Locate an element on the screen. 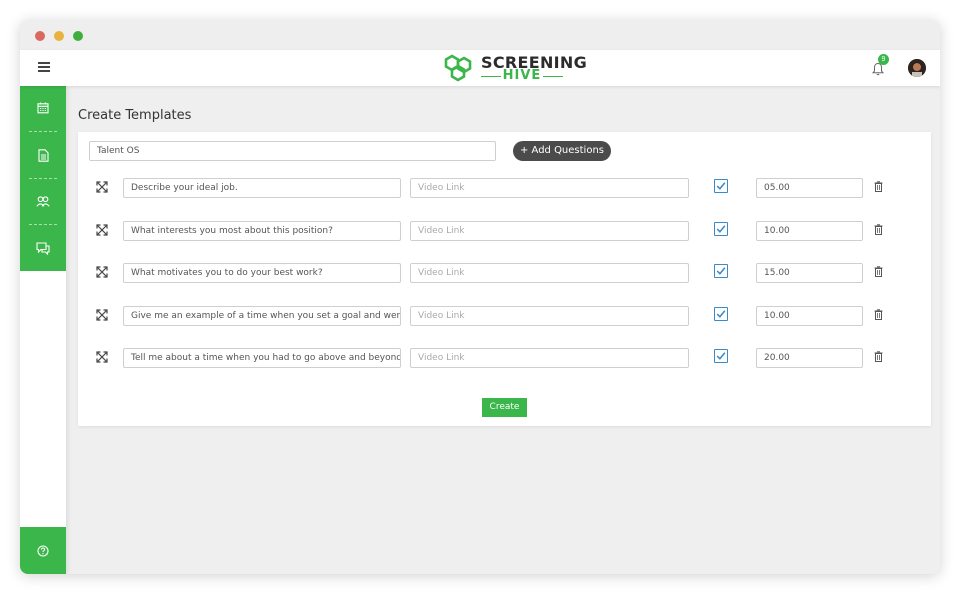 This screenshot has height=597, width=960. sidebar-item-messages is located at coordinates (43, 248).